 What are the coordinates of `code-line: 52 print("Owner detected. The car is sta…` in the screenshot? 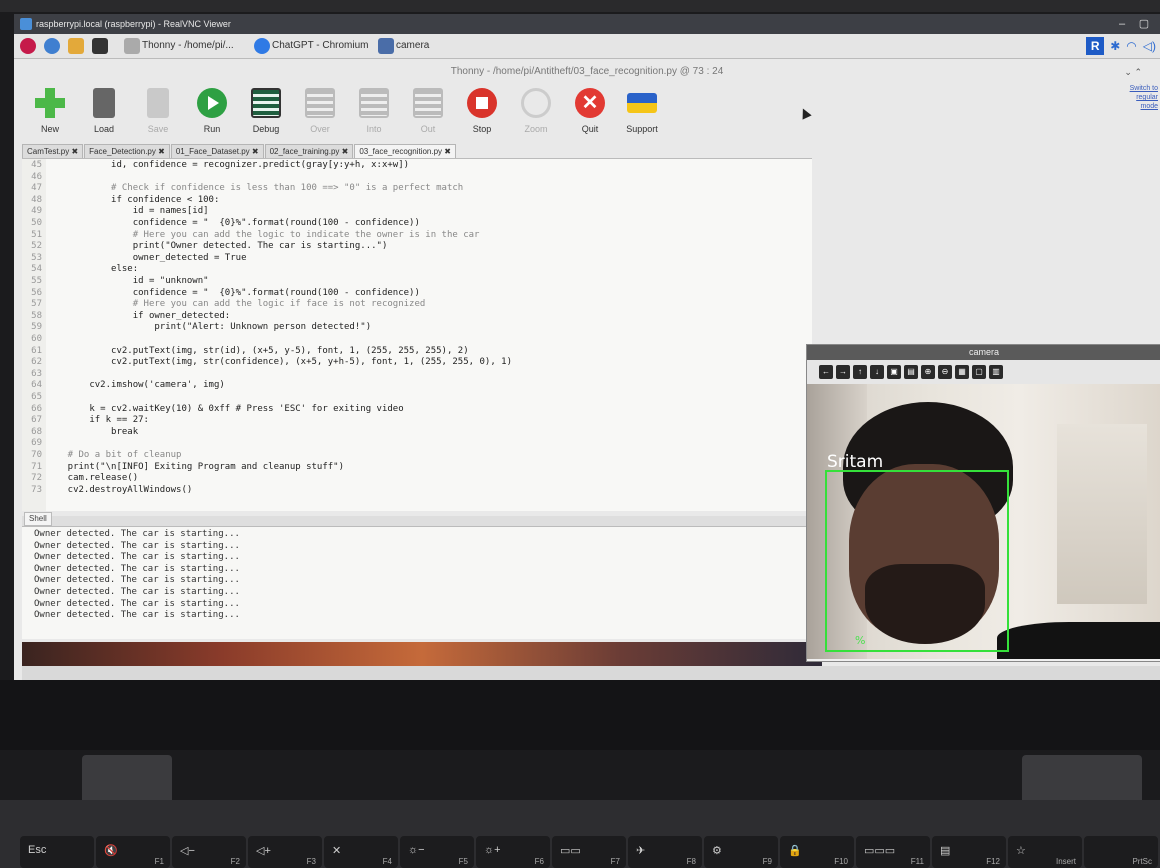 It's located at (204, 247).